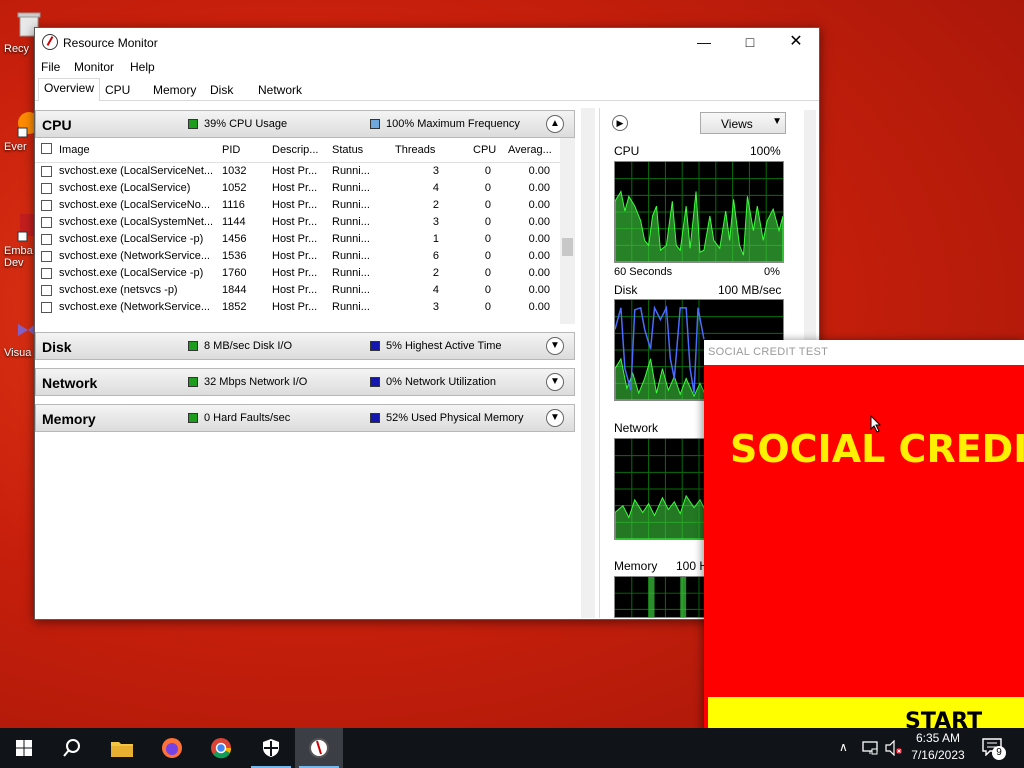 This screenshot has width=1024, height=768. Describe the element at coordinates (843, 747) in the screenshot. I see `show-hidden-icons-chevron-icon: ∧` at that location.